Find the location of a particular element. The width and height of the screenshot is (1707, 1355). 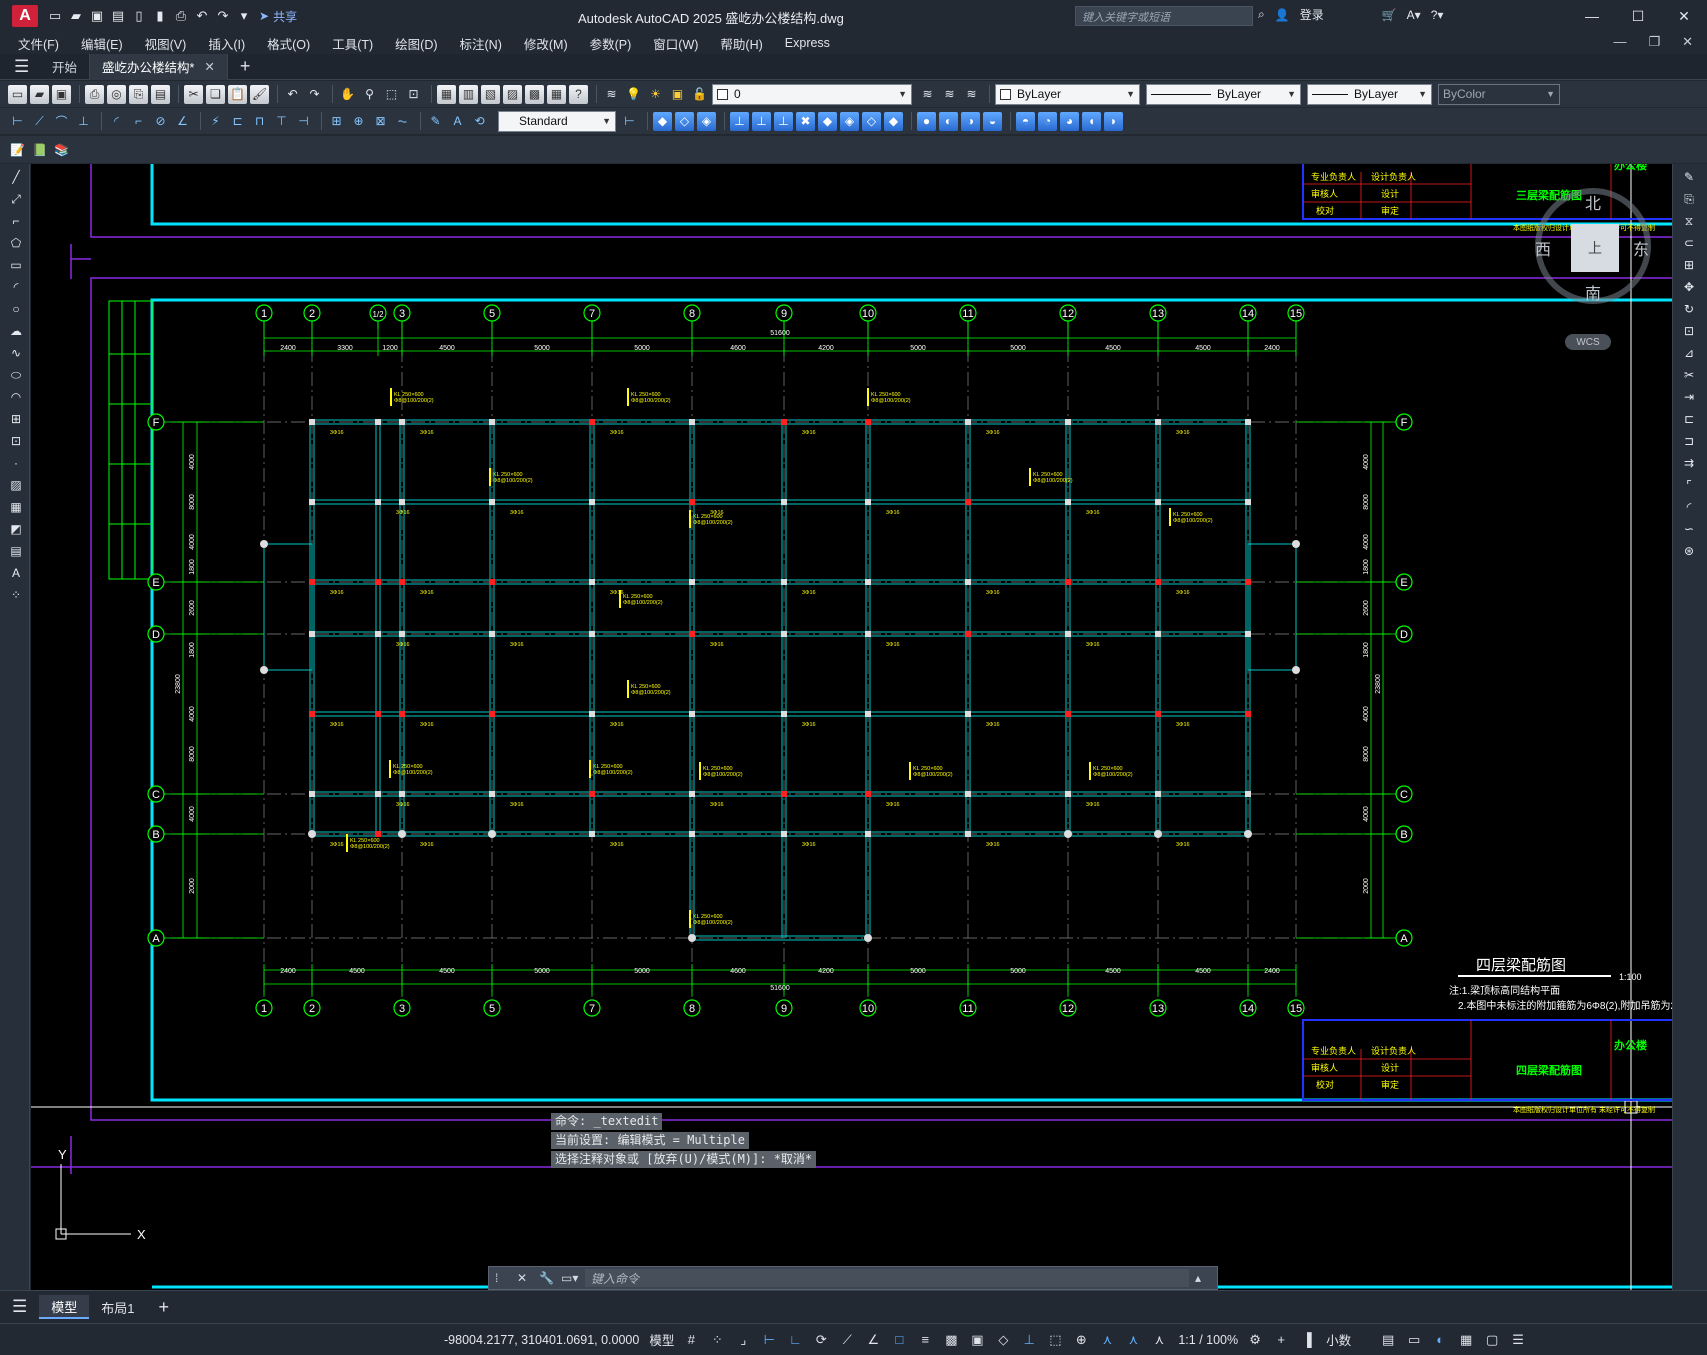

plot-icon: ⎙ is located at coordinates (94, 94).